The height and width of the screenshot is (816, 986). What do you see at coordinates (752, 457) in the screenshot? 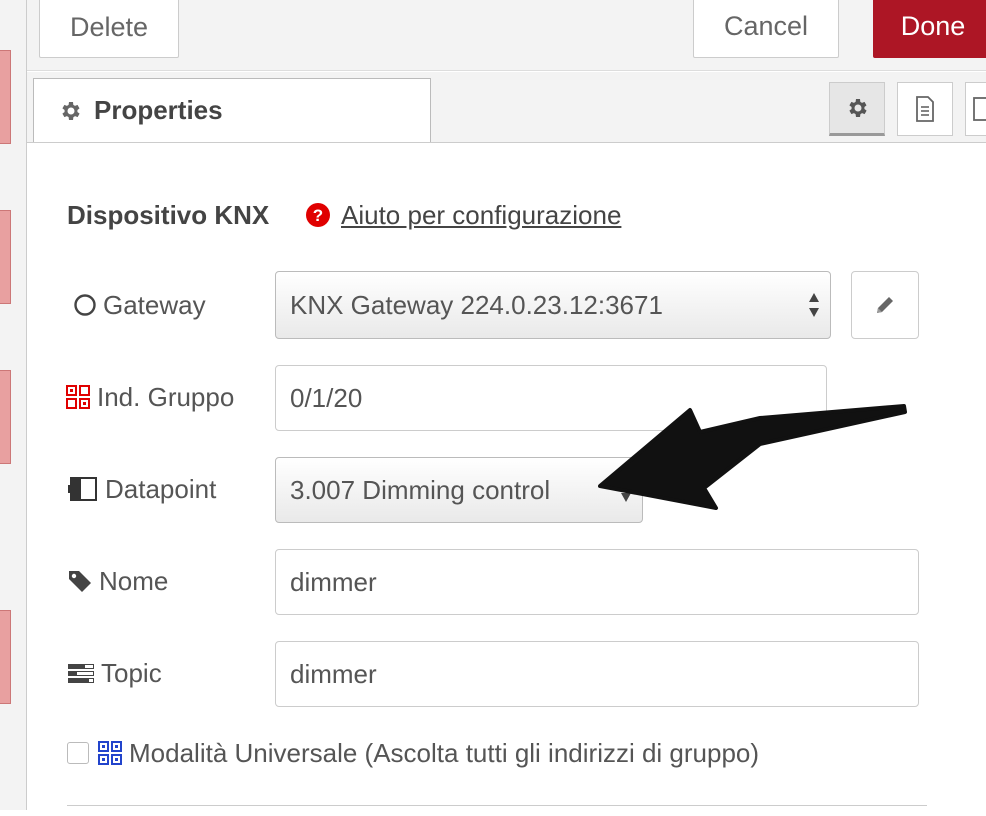
I see `annotation-arrow` at bounding box center [752, 457].